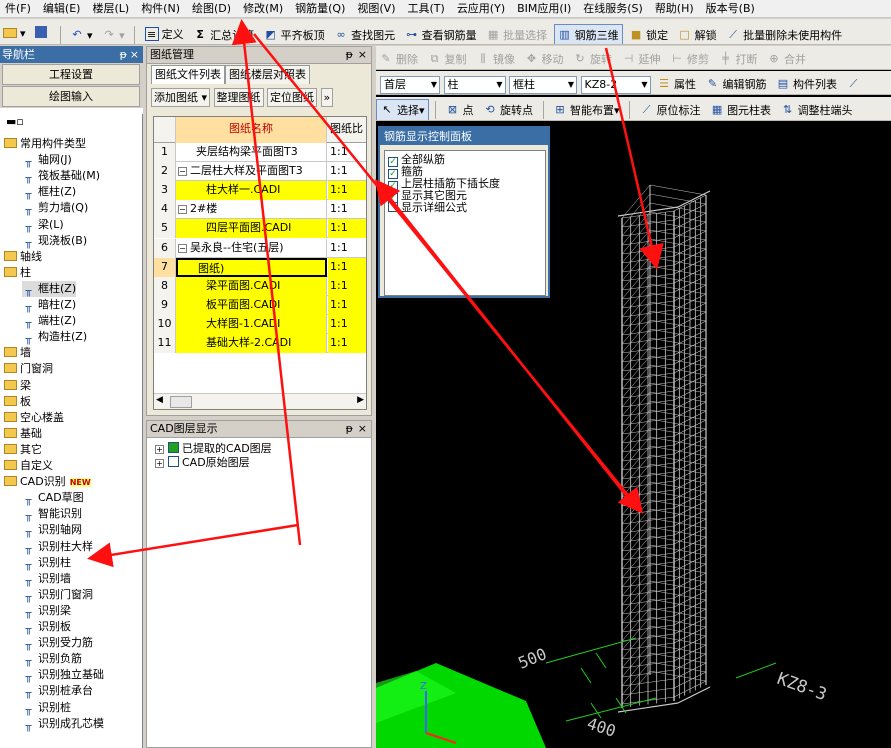  What do you see at coordinates (63, 675) in the screenshot?
I see `tree-item: ╥ 识别独立基础` at bounding box center [63, 675].